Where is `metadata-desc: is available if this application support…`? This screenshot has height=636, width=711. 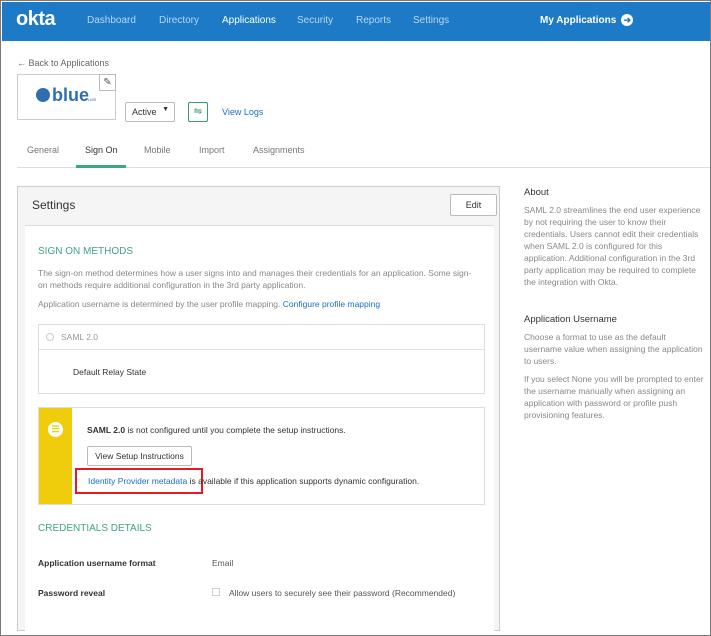 metadata-desc: is available if this application support… is located at coordinates (303, 481).